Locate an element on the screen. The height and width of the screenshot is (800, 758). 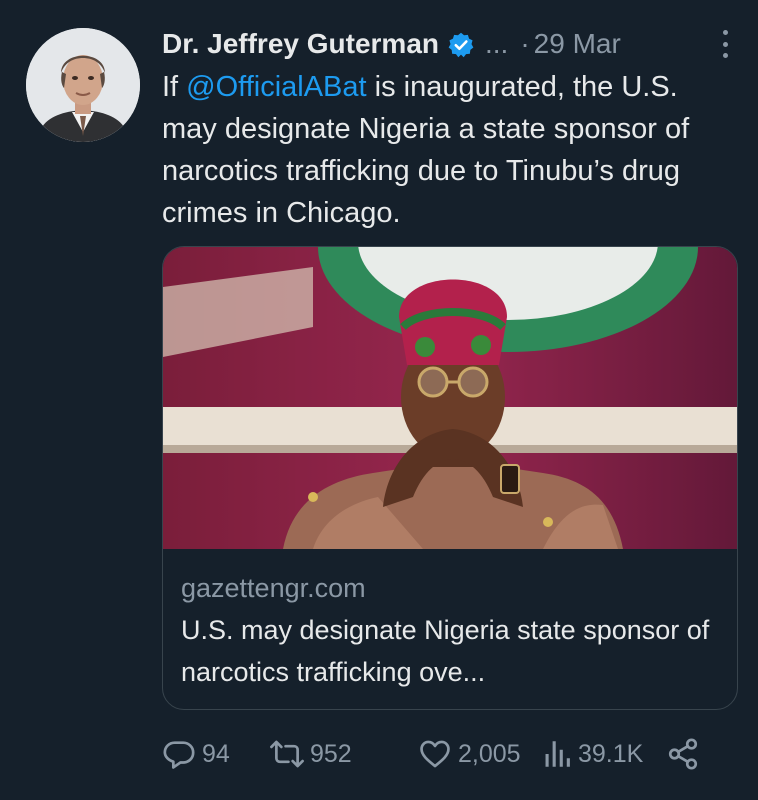
reply-button: 94 is located at coordinates (216, 754).